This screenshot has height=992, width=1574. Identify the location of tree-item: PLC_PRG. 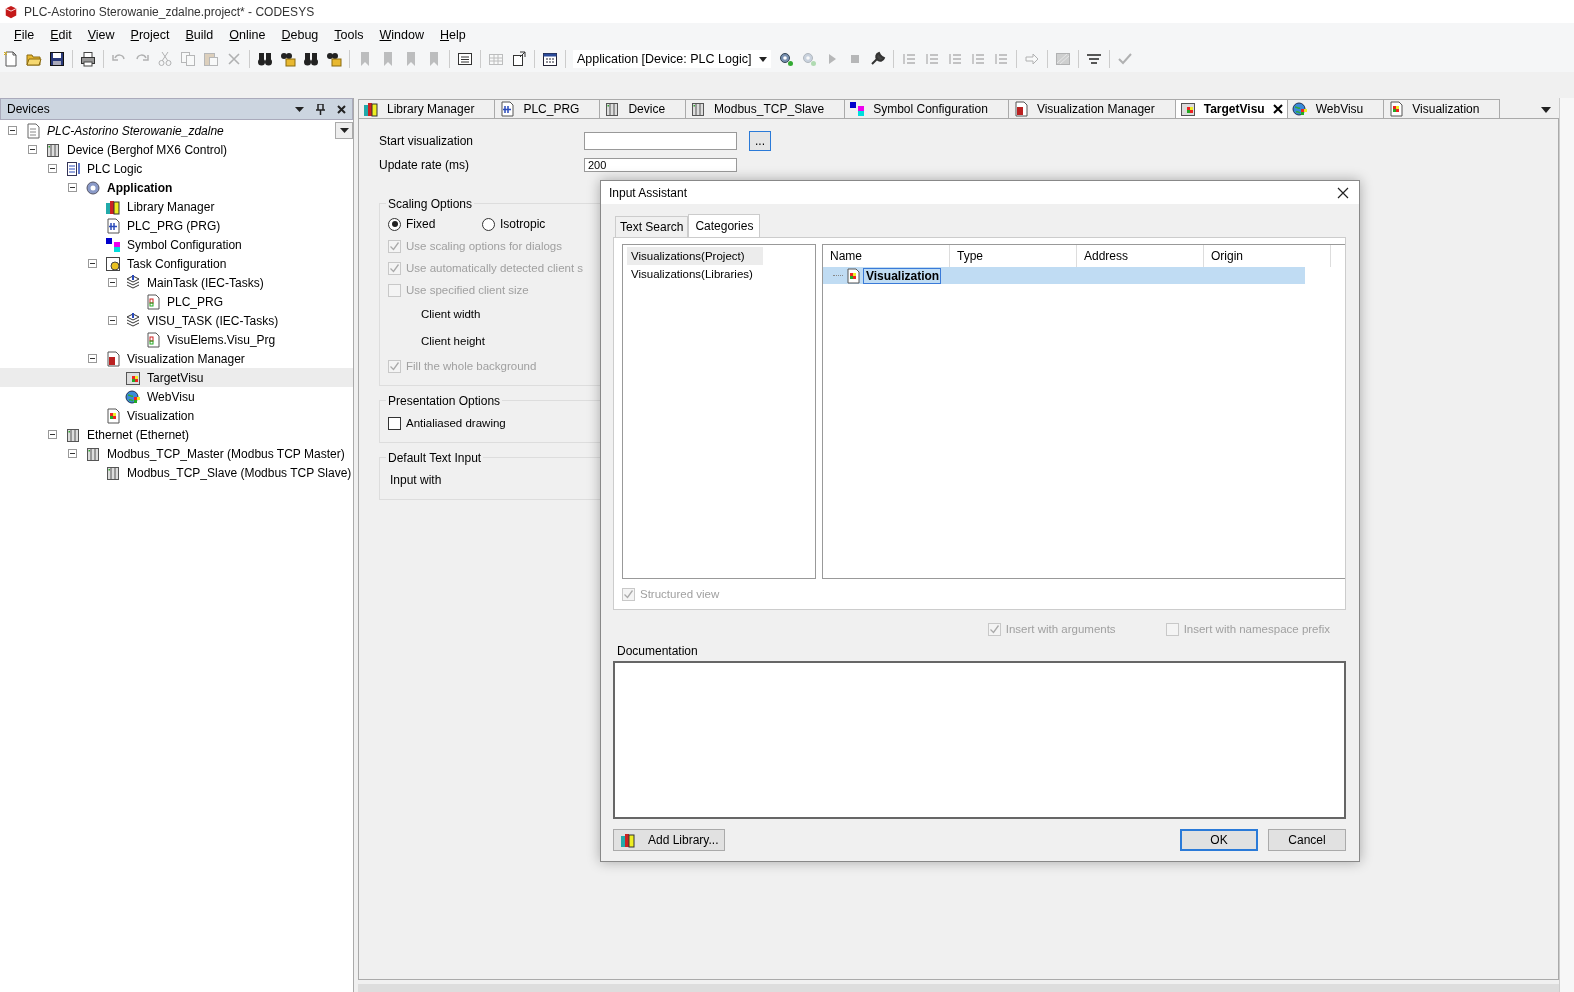
(195, 301).